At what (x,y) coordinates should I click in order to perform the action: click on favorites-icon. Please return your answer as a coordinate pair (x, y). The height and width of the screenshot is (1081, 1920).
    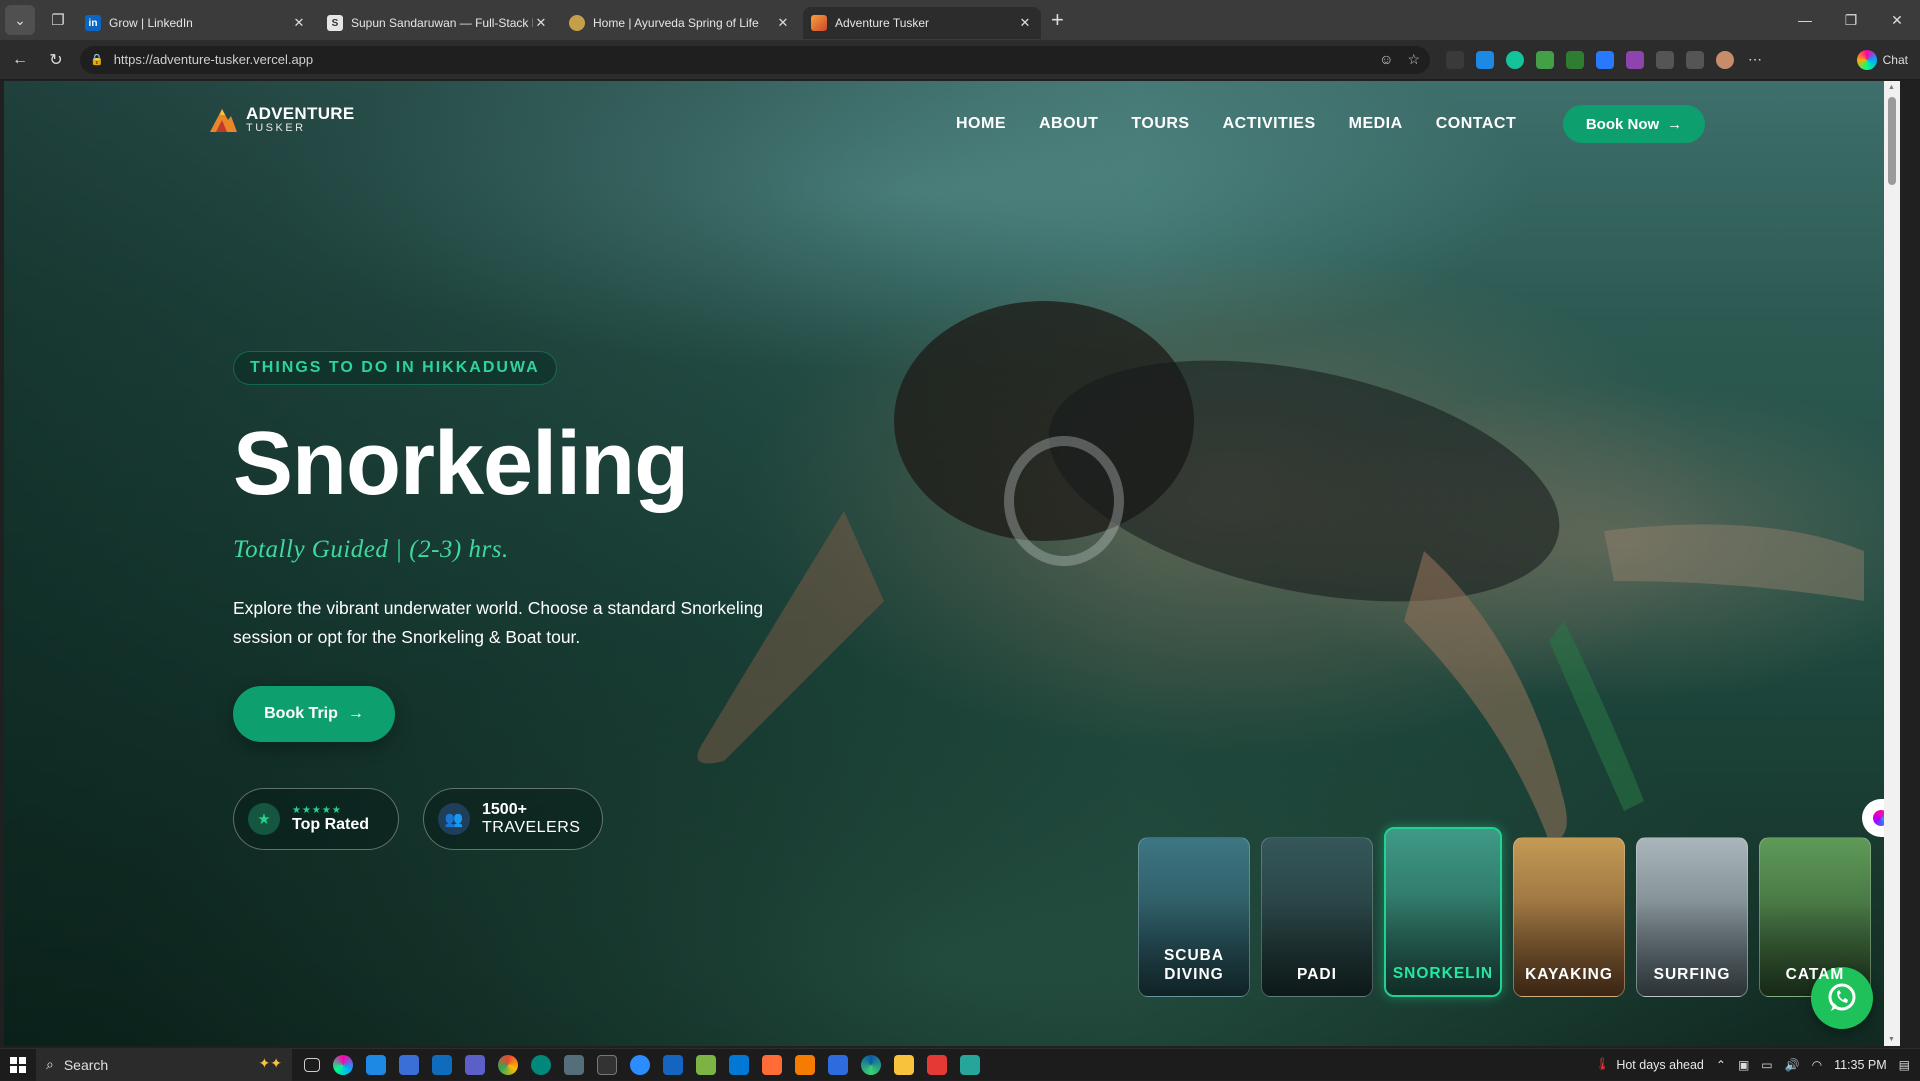
    Looking at the image, I should click on (1695, 59).